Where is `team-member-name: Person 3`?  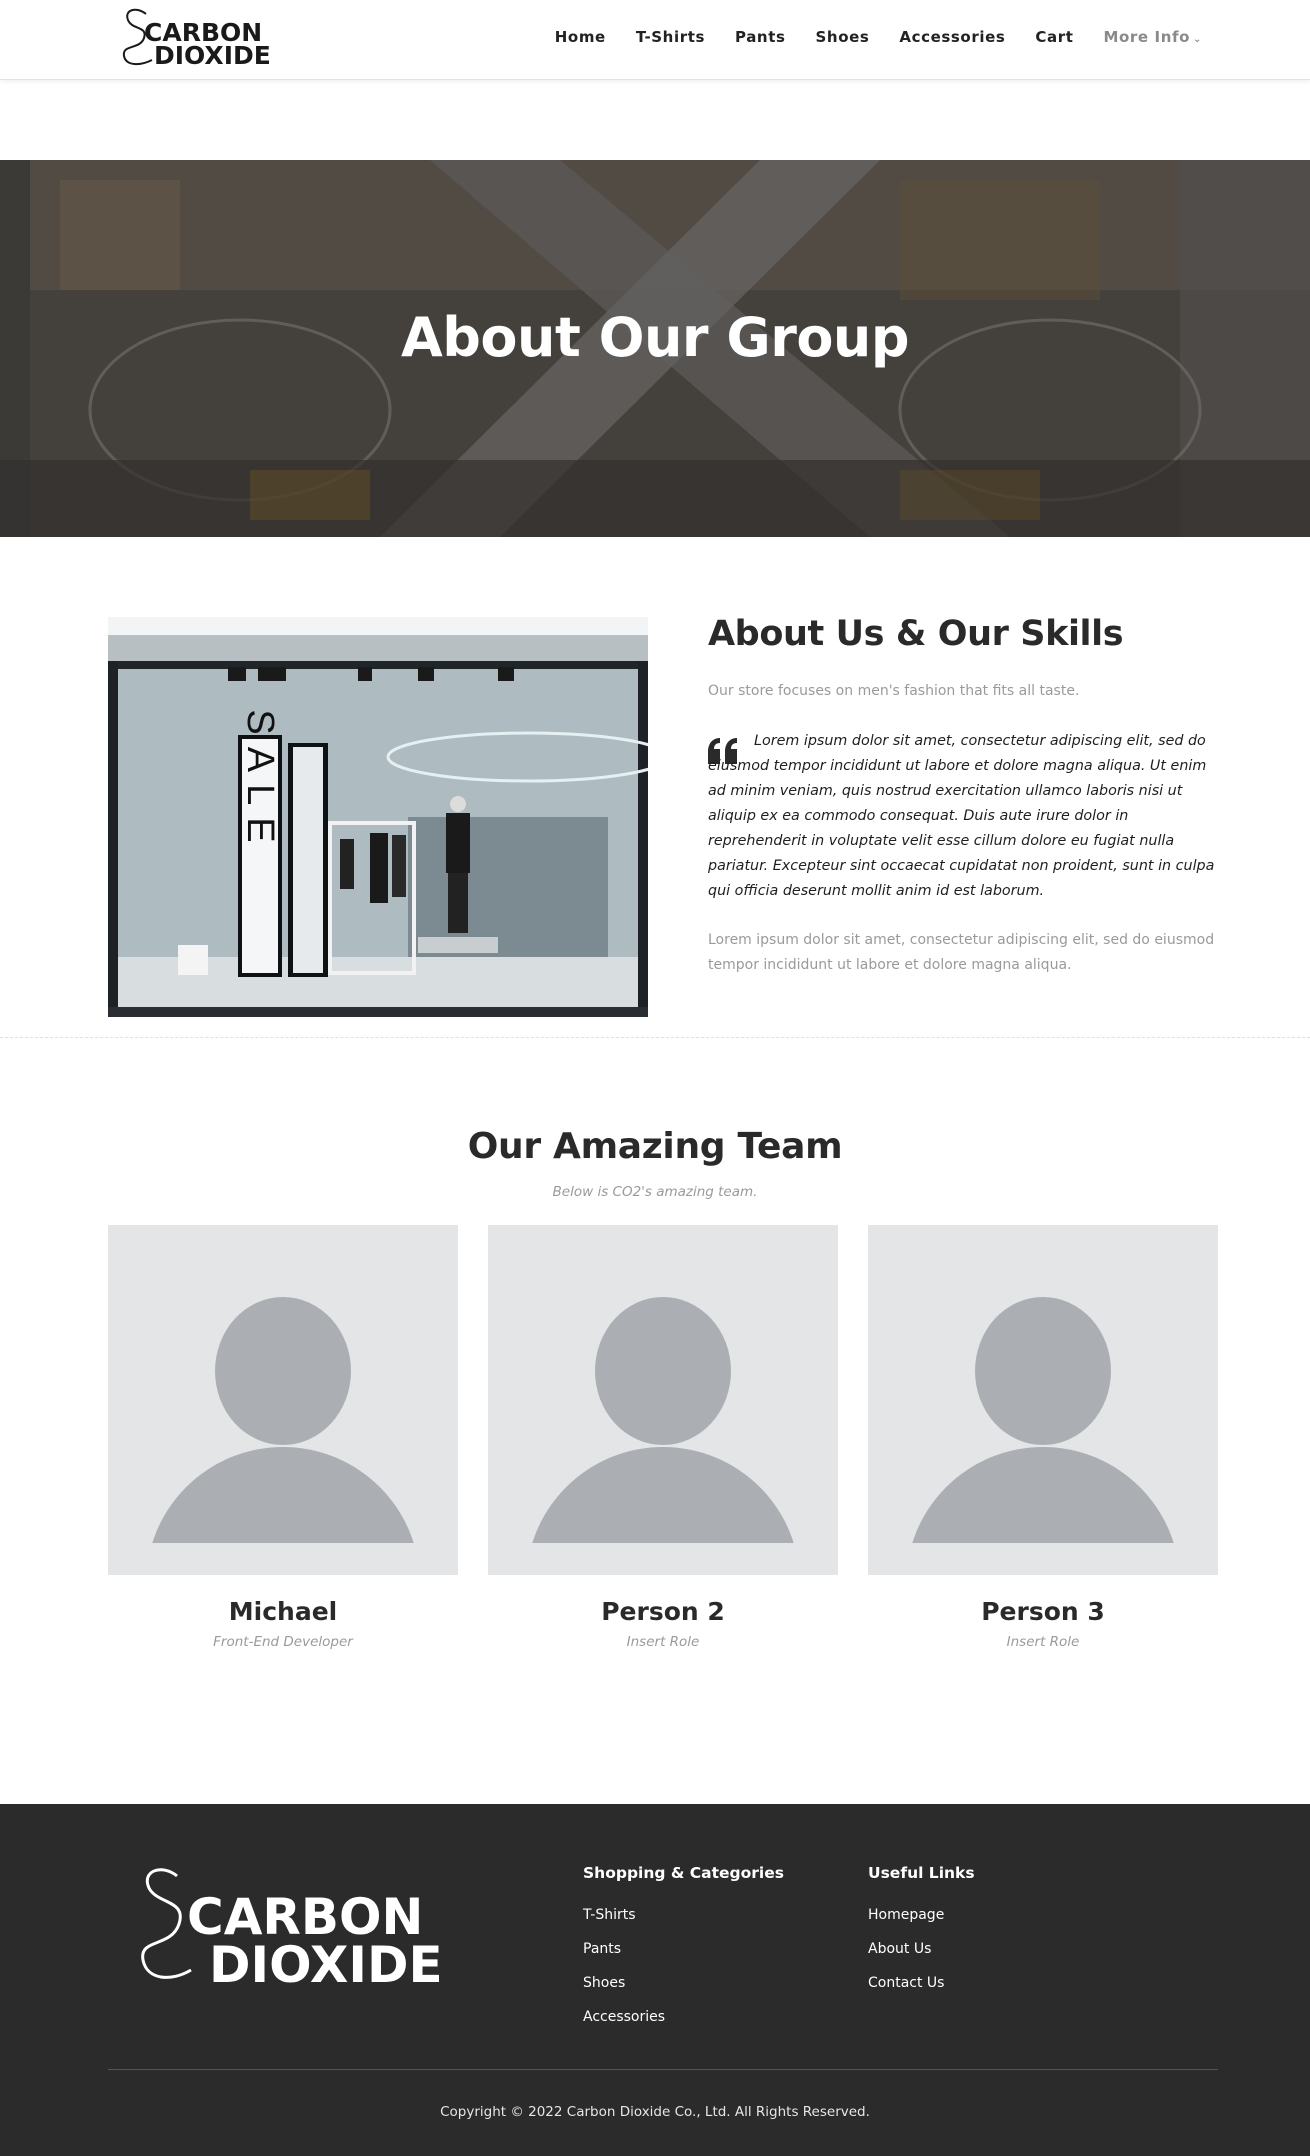
team-member-name: Person 3 is located at coordinates (1043, 1611).